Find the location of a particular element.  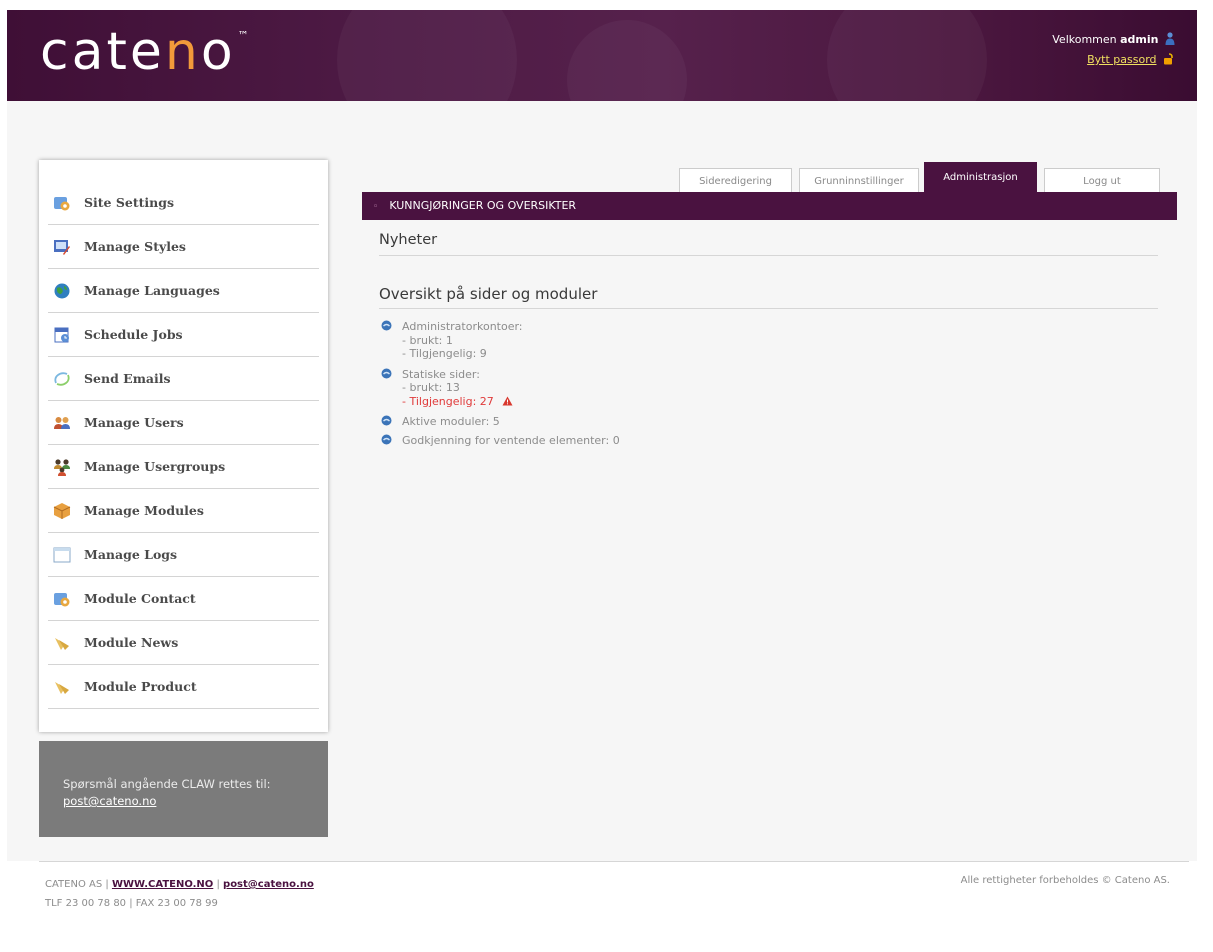

email-icon is located at coordinates (62, 379).